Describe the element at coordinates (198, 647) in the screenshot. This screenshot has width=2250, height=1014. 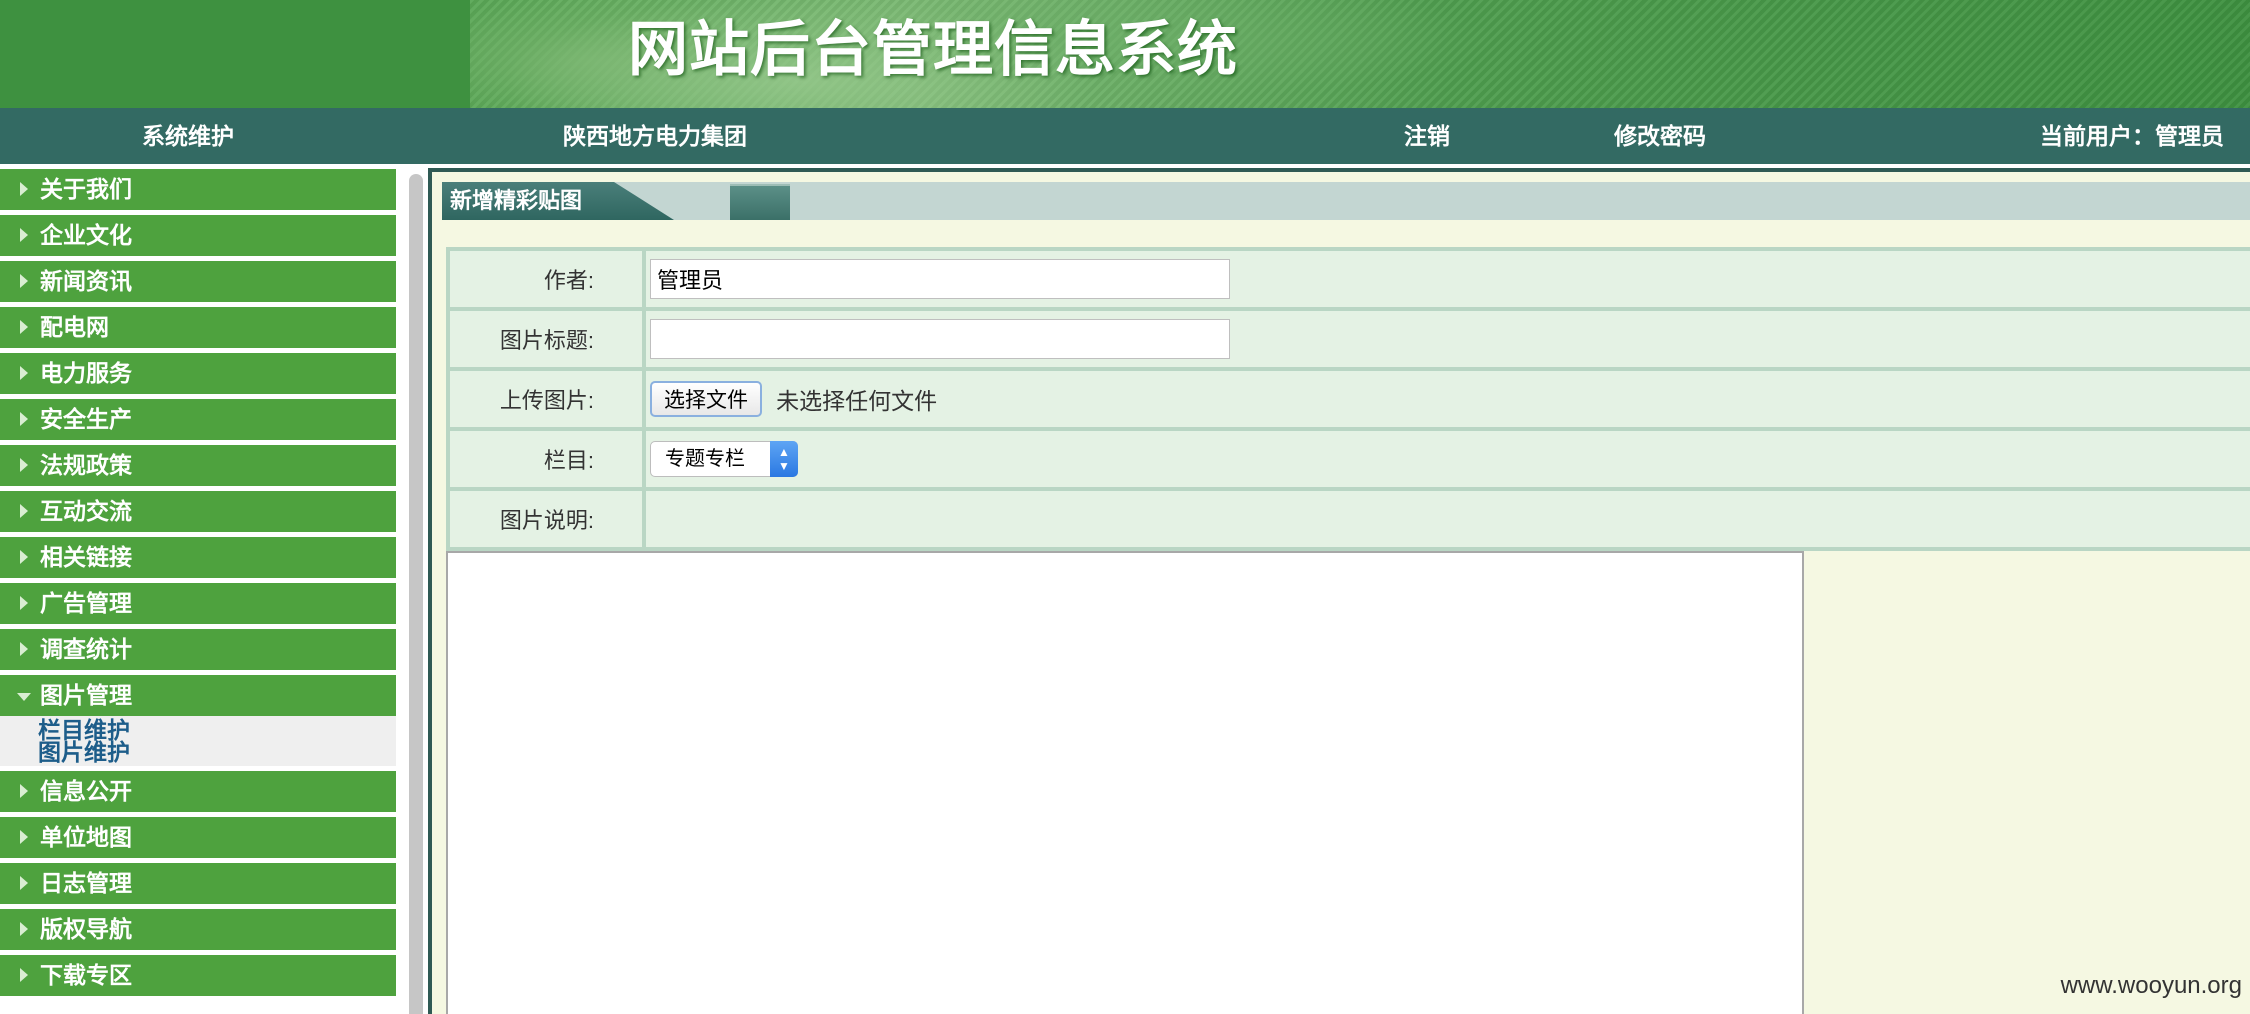
I see `sidebar-item-survey-statistics: 调查统计` at that location.